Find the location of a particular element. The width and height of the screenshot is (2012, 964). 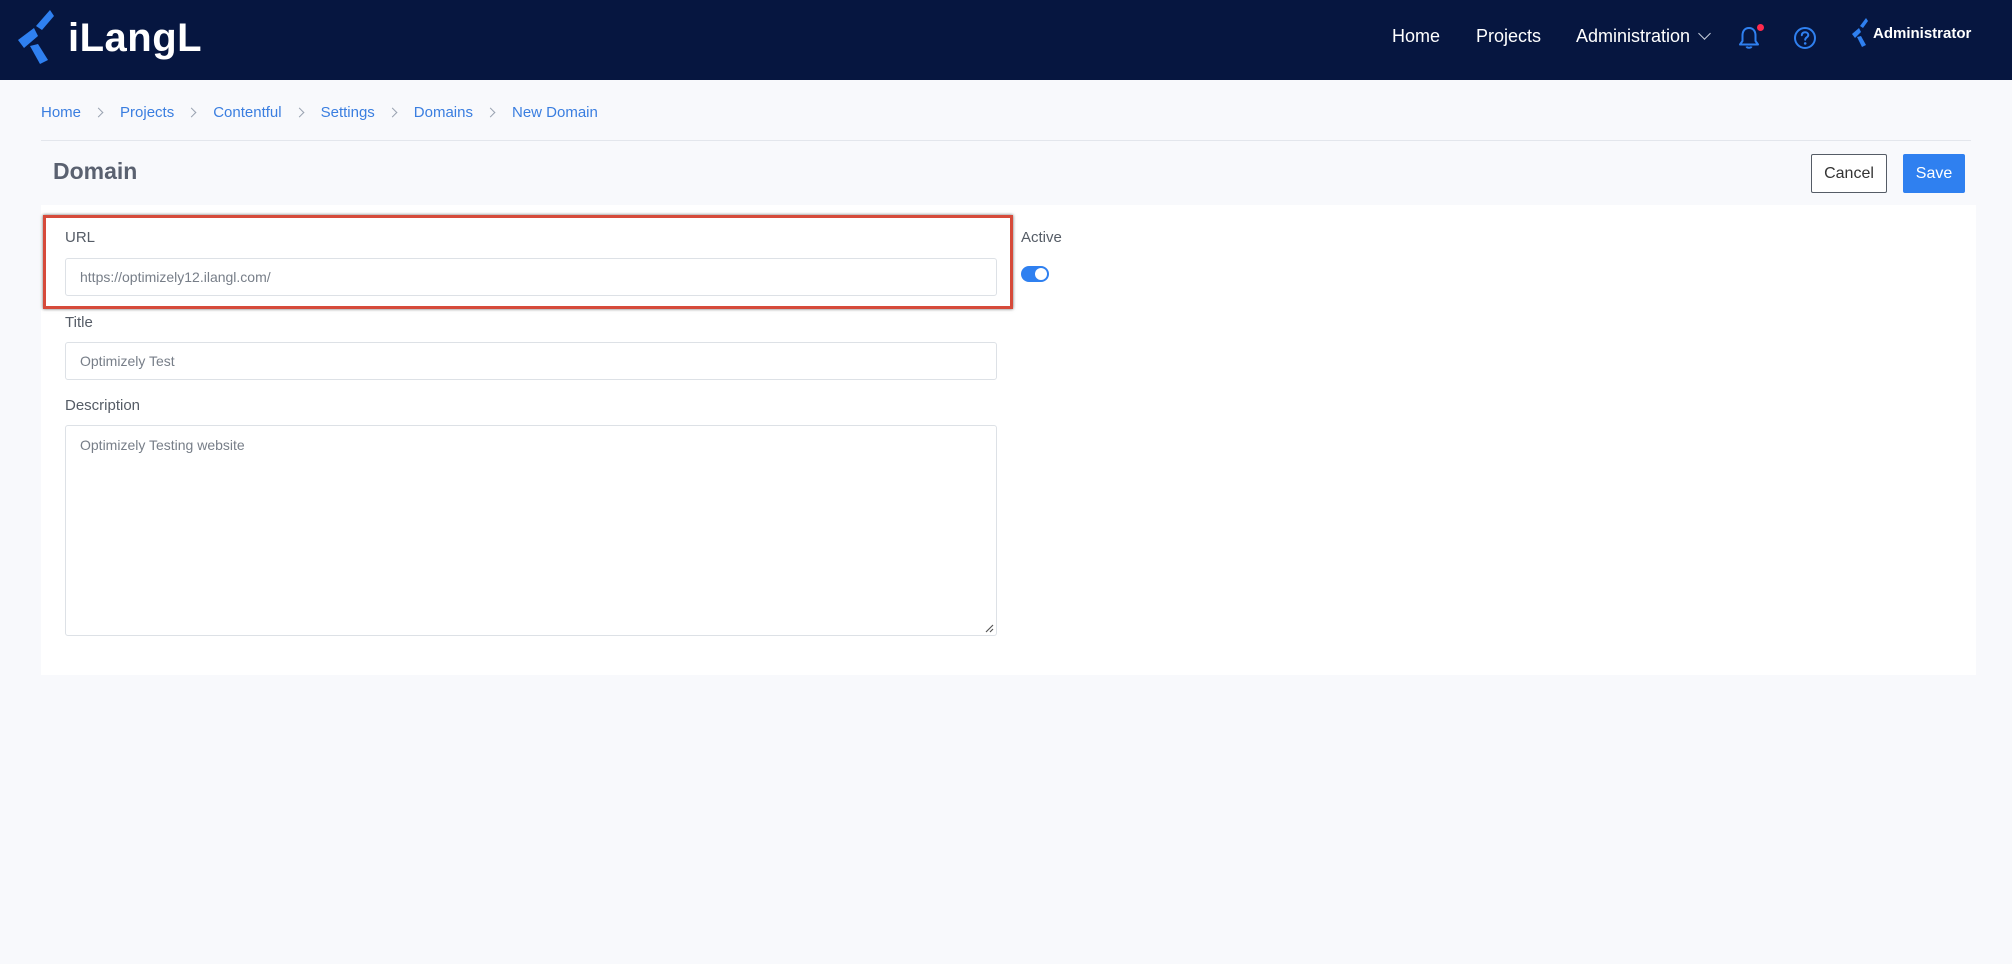

description-label: Description is located at coordinates (103, 405).